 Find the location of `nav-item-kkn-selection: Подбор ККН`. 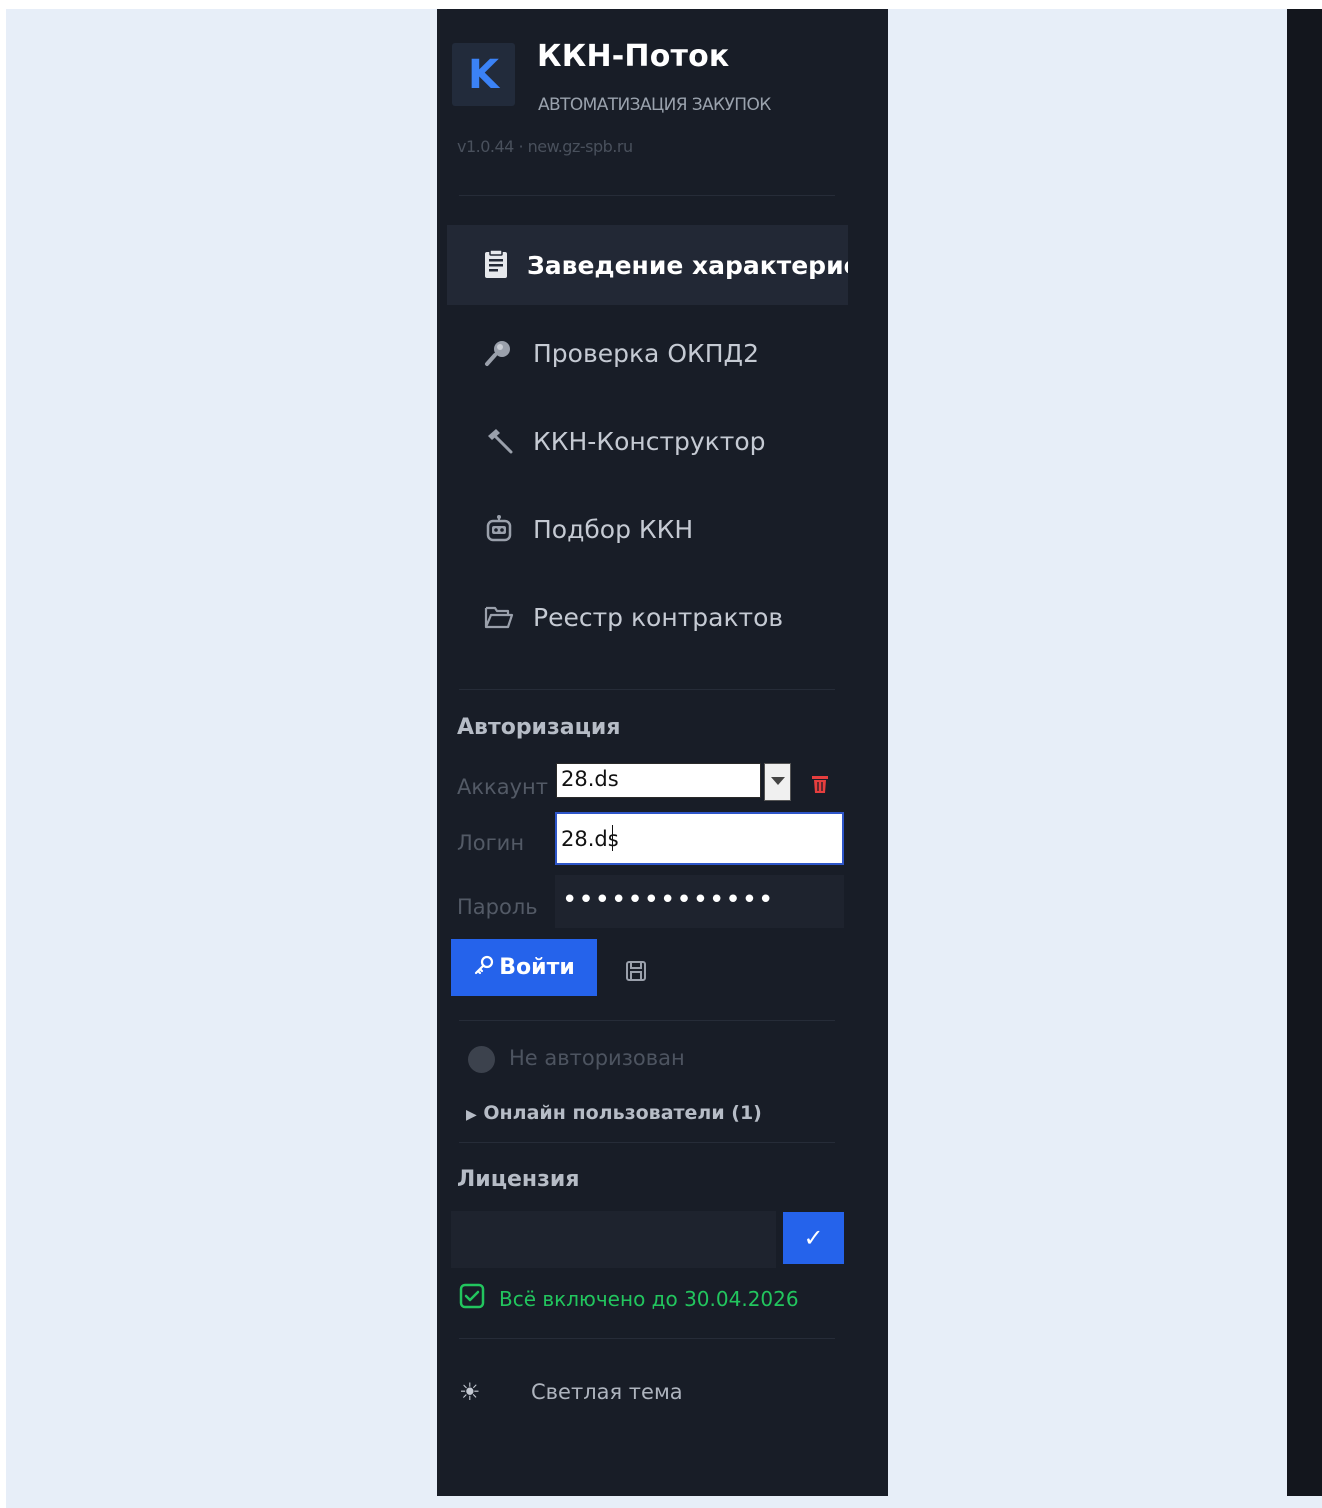

nav-item-kkn-selection: Подбор ККН is located at coordinates (647, 529).